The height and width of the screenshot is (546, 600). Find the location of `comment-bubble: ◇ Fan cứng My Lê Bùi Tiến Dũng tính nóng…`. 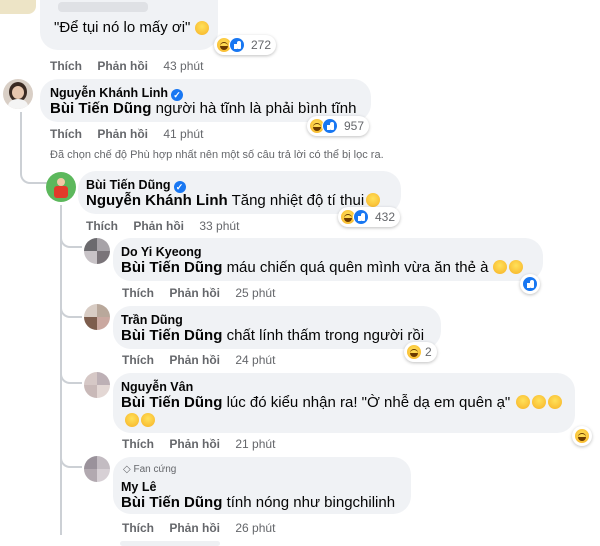

comment-bubble: ◇ Fan cứng My Lê Bùi Tiến Dũng tính nóng… is located at coordinates (262, 485).